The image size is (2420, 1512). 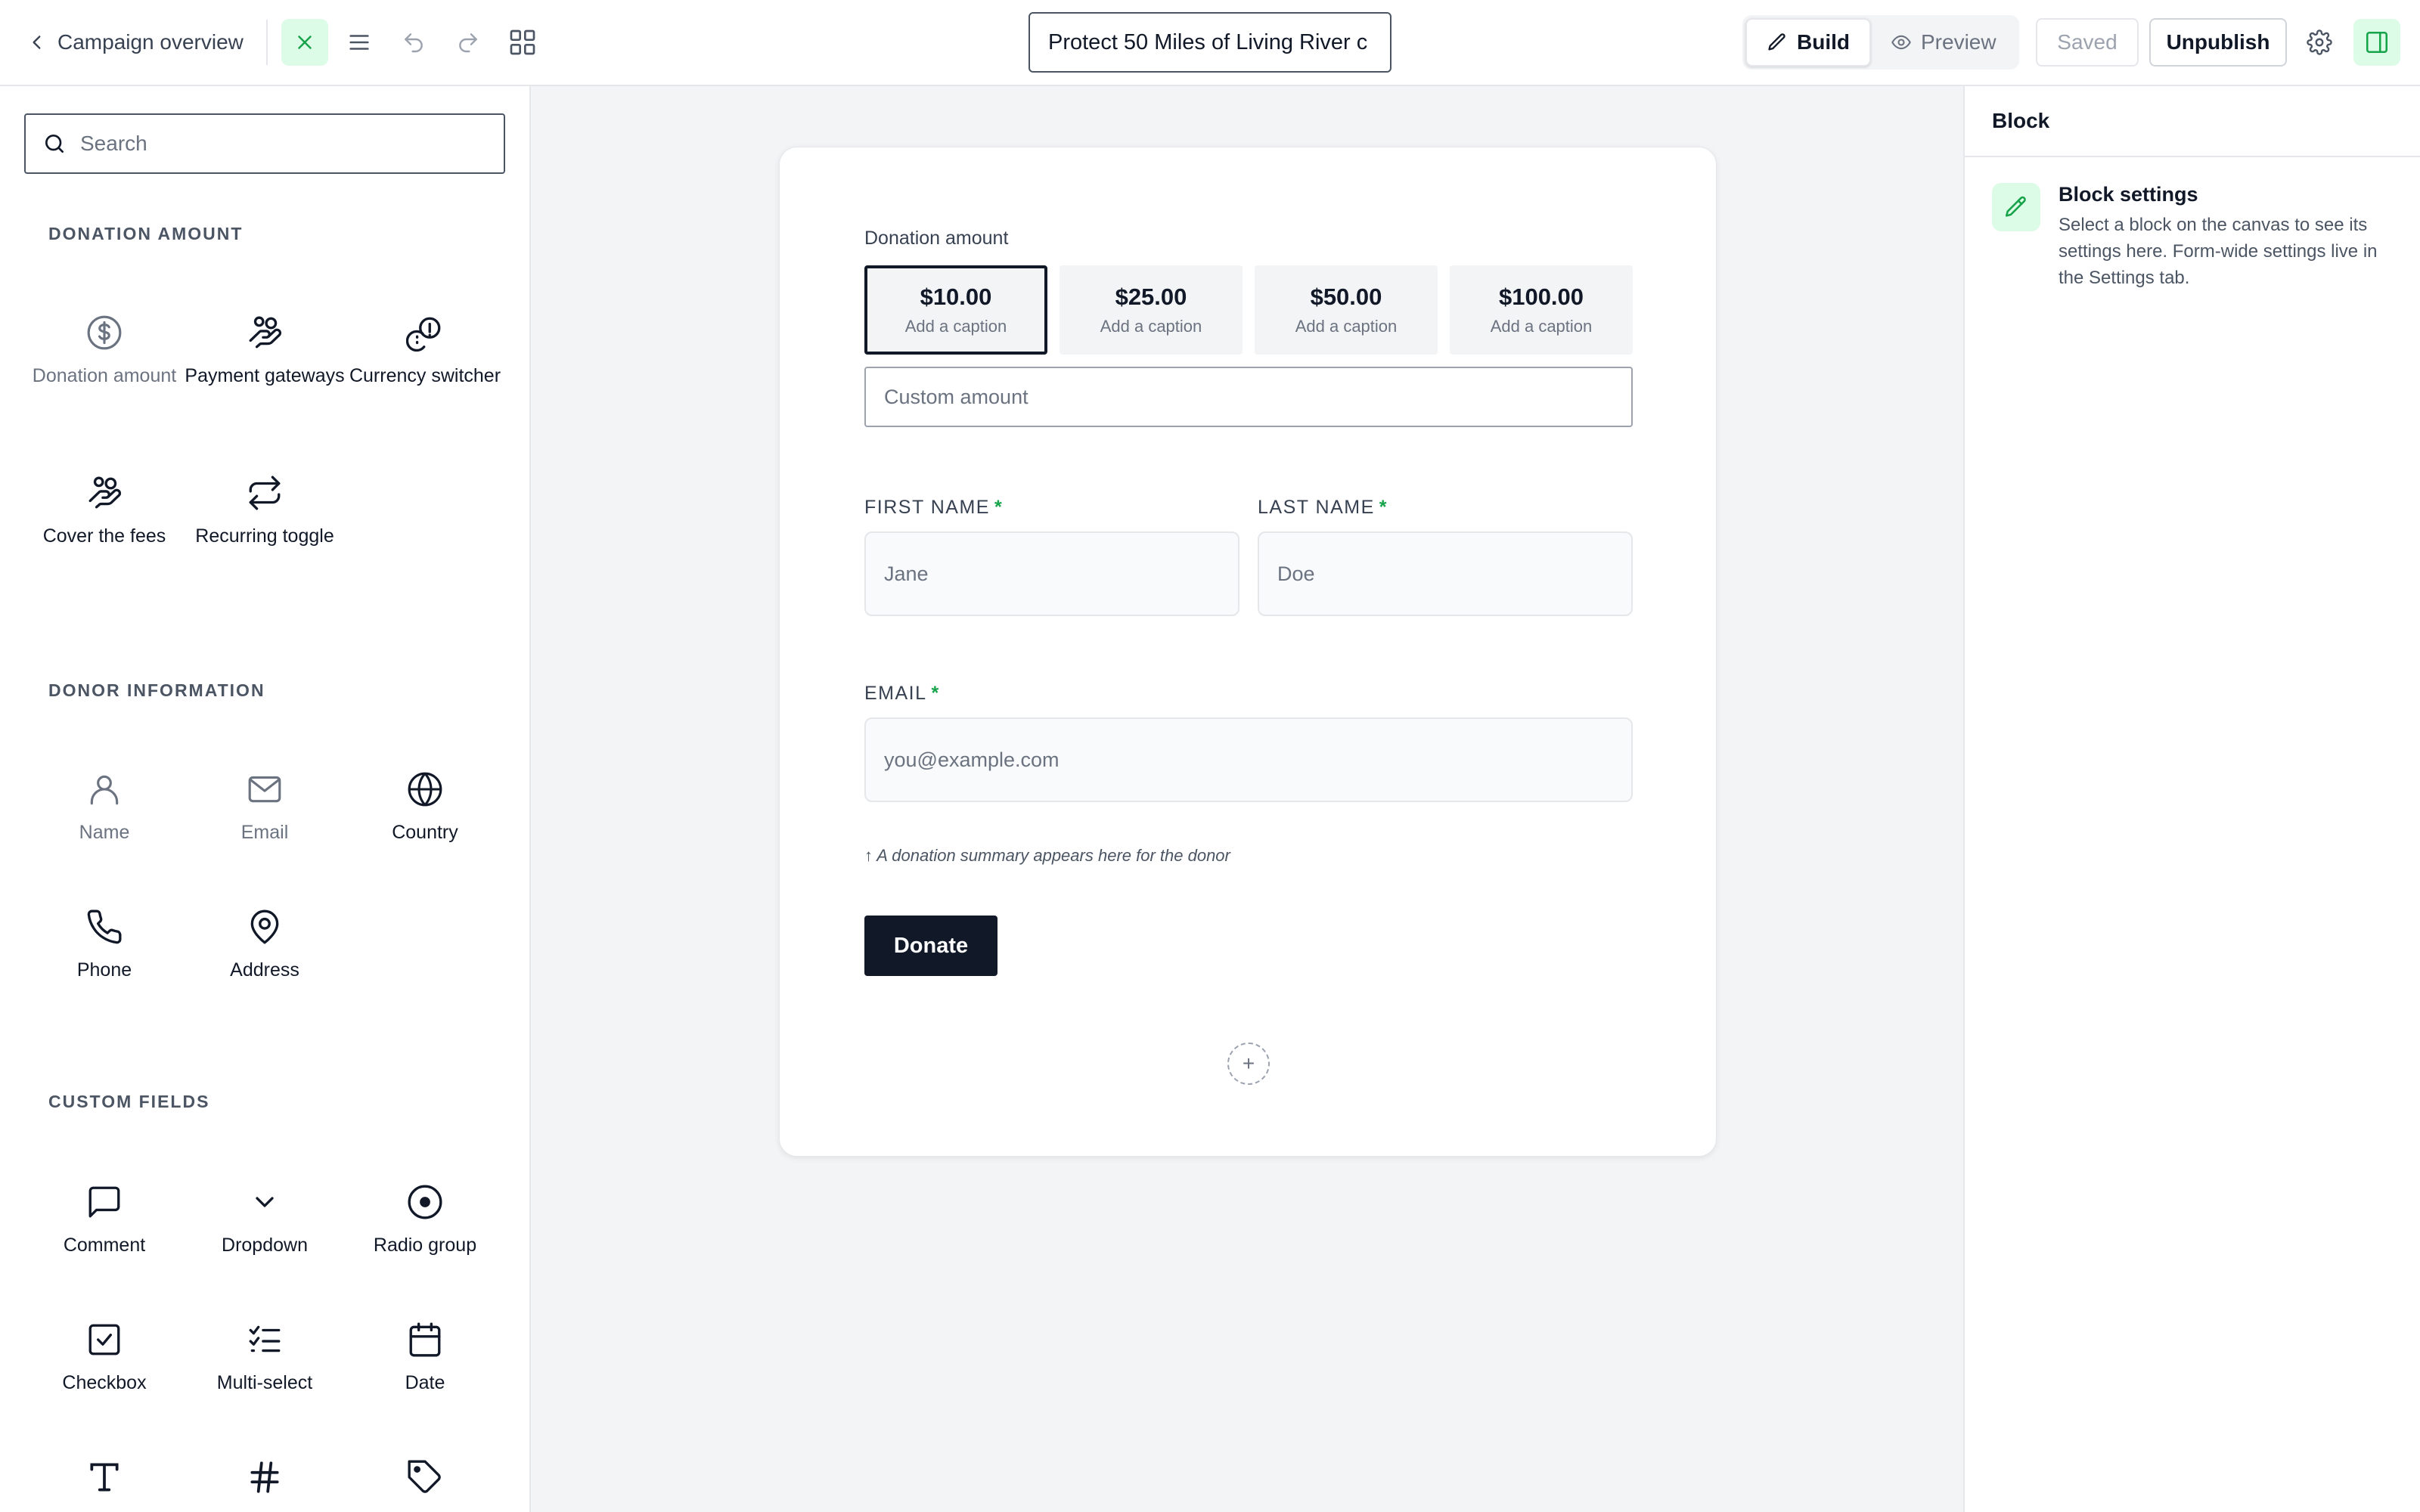 I want to click on grid-view-button, so click(x=522, y=42).